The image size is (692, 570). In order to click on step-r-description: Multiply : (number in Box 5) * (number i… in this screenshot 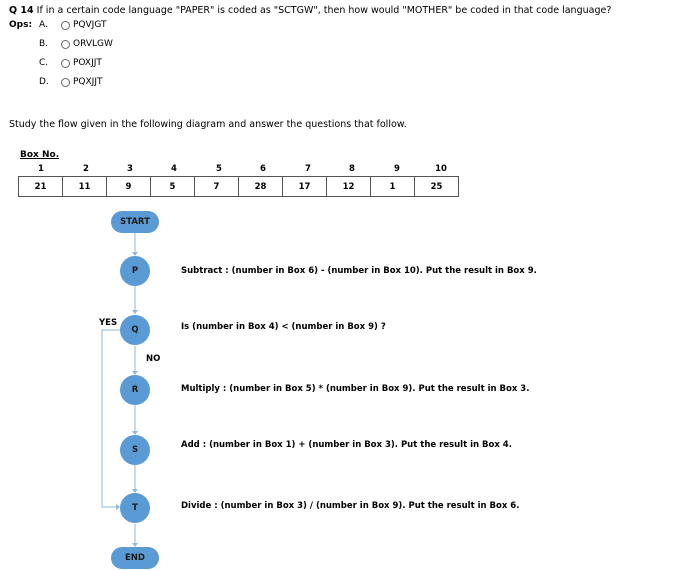, I will do `click(355, 389)`.